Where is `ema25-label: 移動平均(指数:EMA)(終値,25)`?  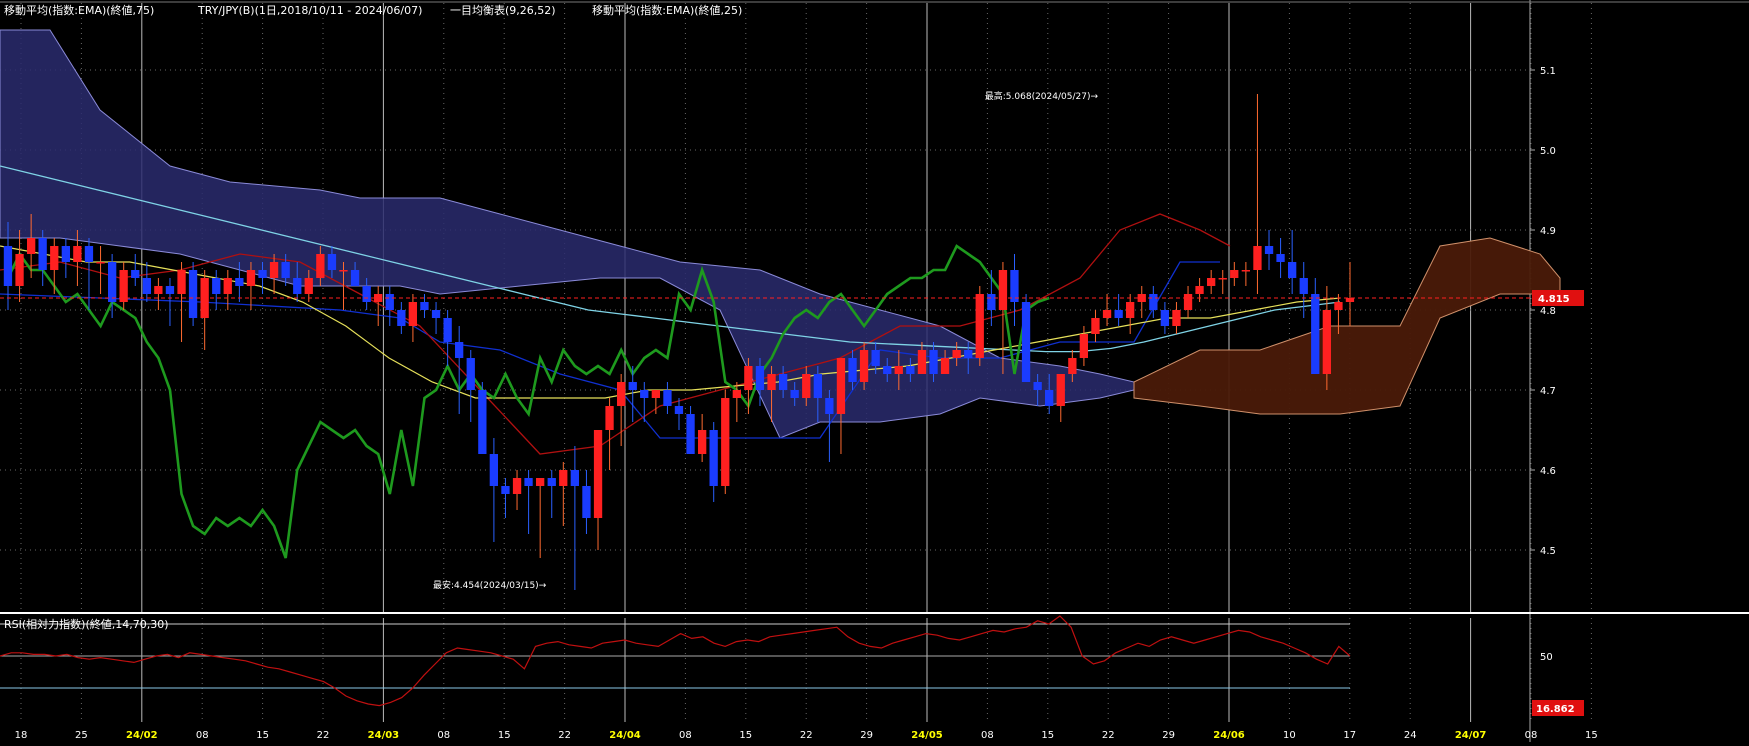
ema25-label: 移動平均(指数:EMA)(終値,25) is located at coordinates (667, 10).